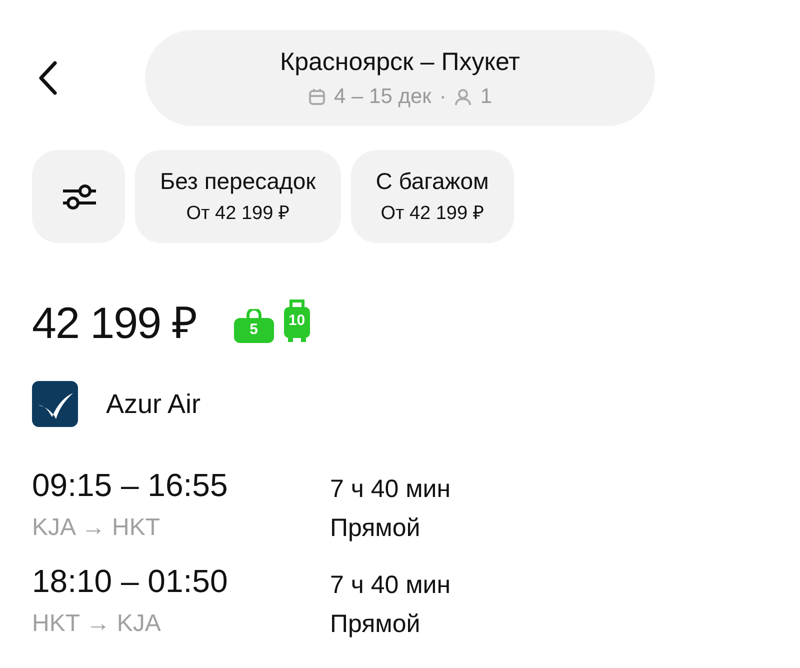 This screenshot has height=668, width=800. Describe the element at coordinates (317, 97) in the screenshot. I see `calendar-icon` at that location.